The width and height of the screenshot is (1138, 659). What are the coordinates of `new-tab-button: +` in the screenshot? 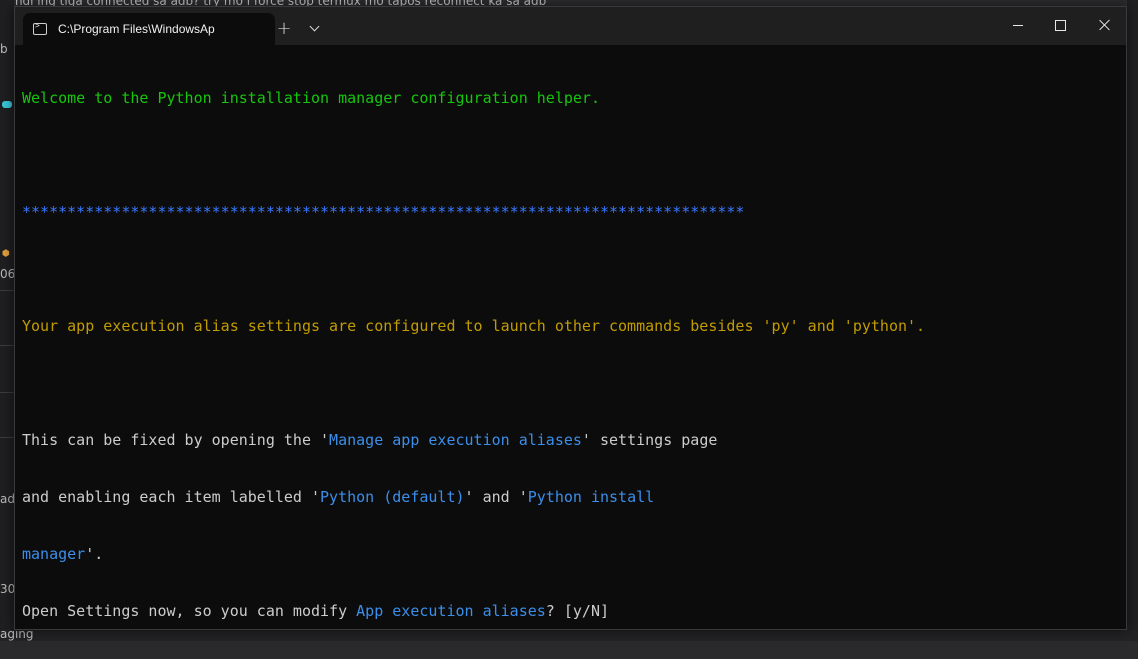 It's located at (284, 28).